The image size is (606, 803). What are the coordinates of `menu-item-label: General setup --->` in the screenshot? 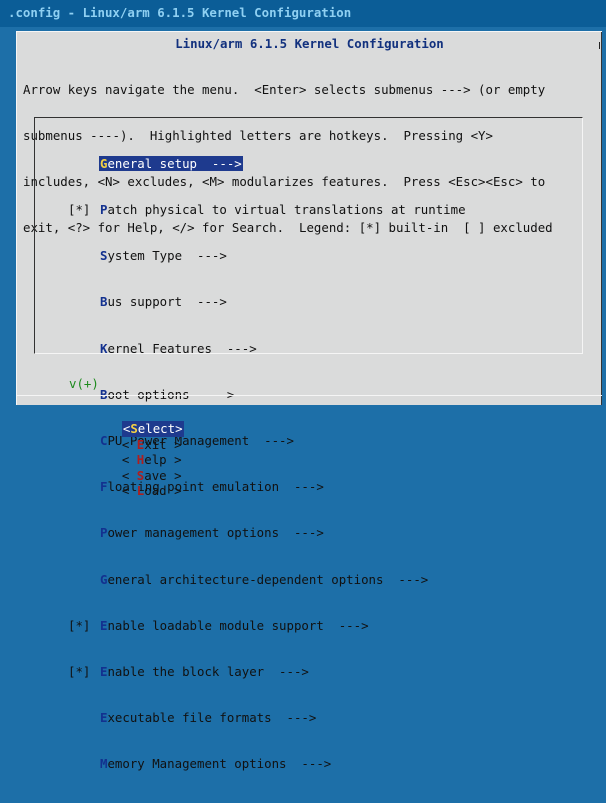 It's located at (171, 163).